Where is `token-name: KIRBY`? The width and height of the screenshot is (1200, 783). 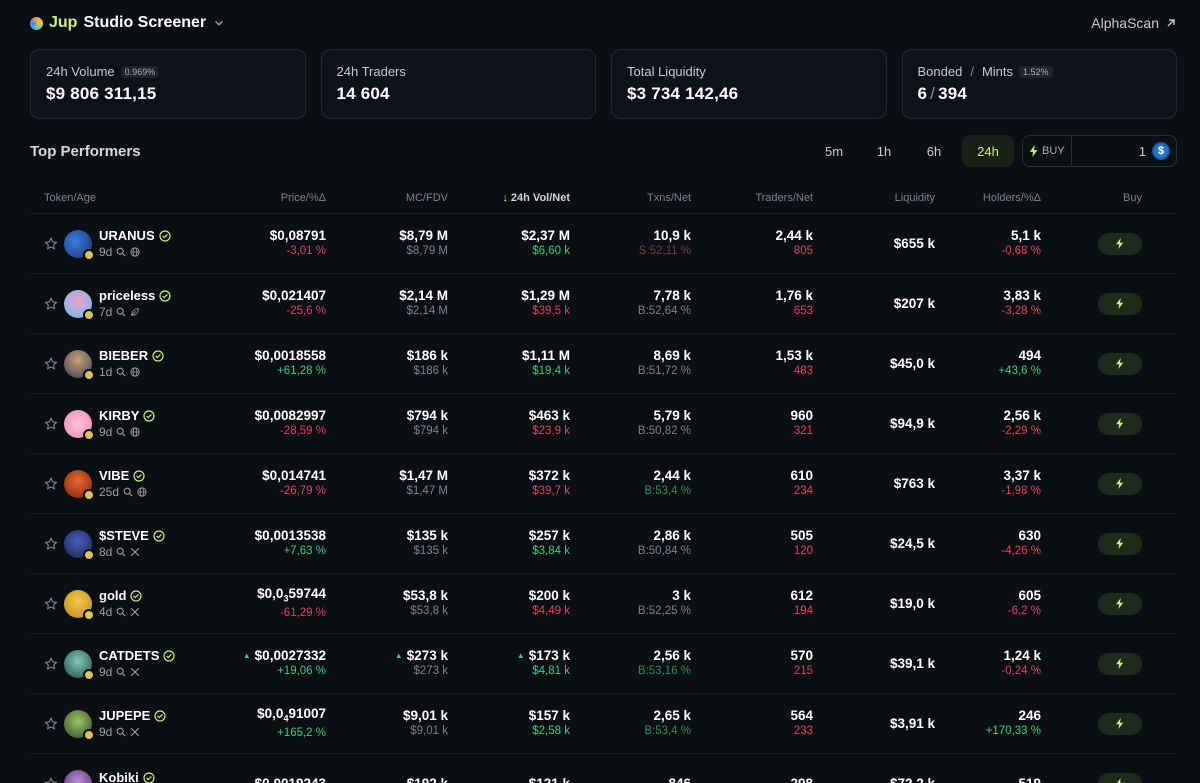
token-name: KIRBY is located at coordinates (119, 415).